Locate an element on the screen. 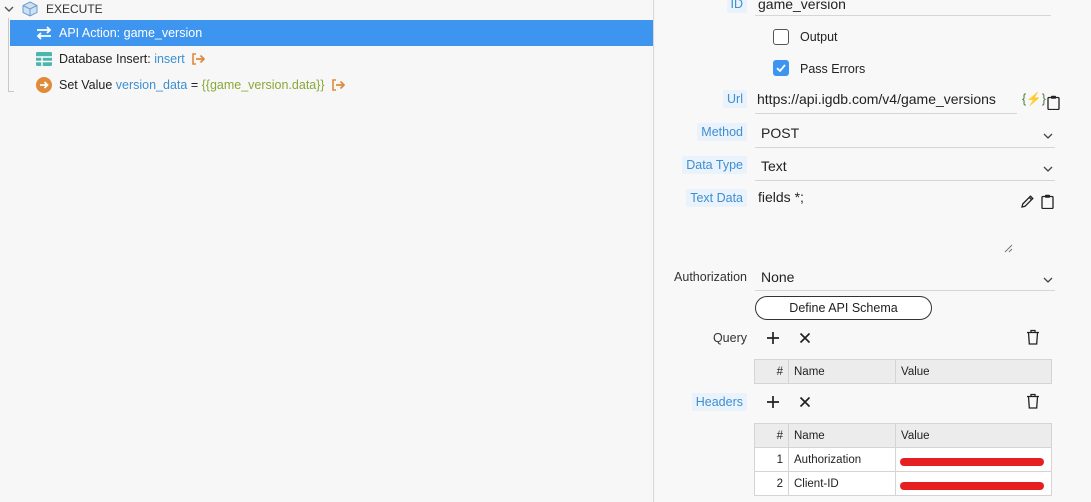 The image size is (1091, 502). output-label: Output is located at coordinates (819, 37).